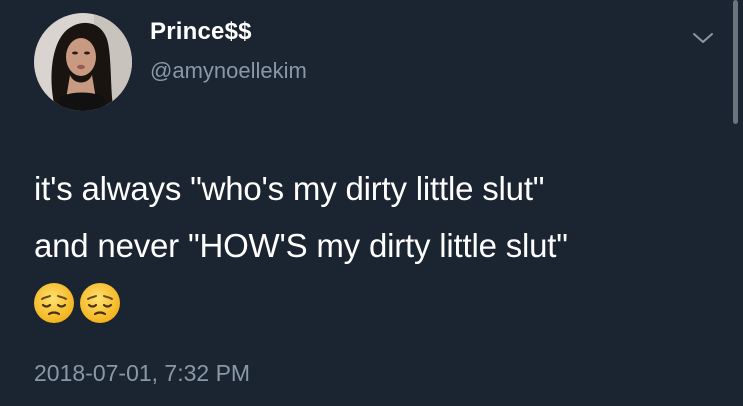 Image resolution: width=743 pixels, height=406 pixels. I want to click on tweet-text-line: it's always "who's my dirty little slut", so click(289, 188).